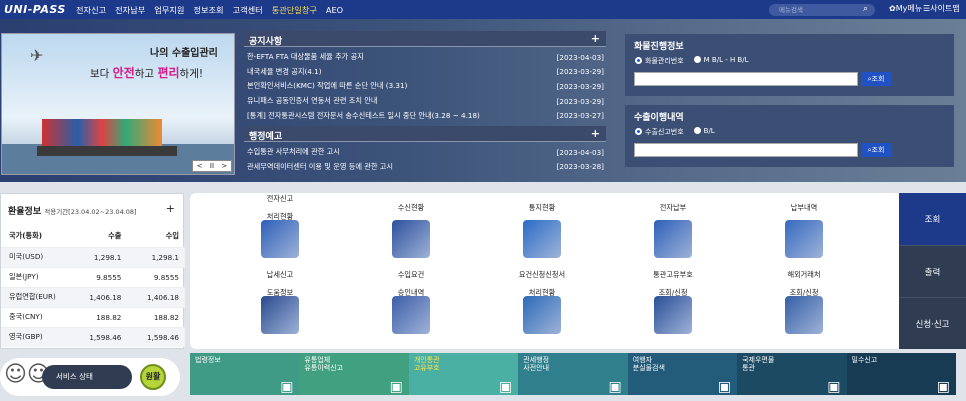  Describe the element at coordinates (224, 166) in the screenshot. I see `next-icon: >` at that location.